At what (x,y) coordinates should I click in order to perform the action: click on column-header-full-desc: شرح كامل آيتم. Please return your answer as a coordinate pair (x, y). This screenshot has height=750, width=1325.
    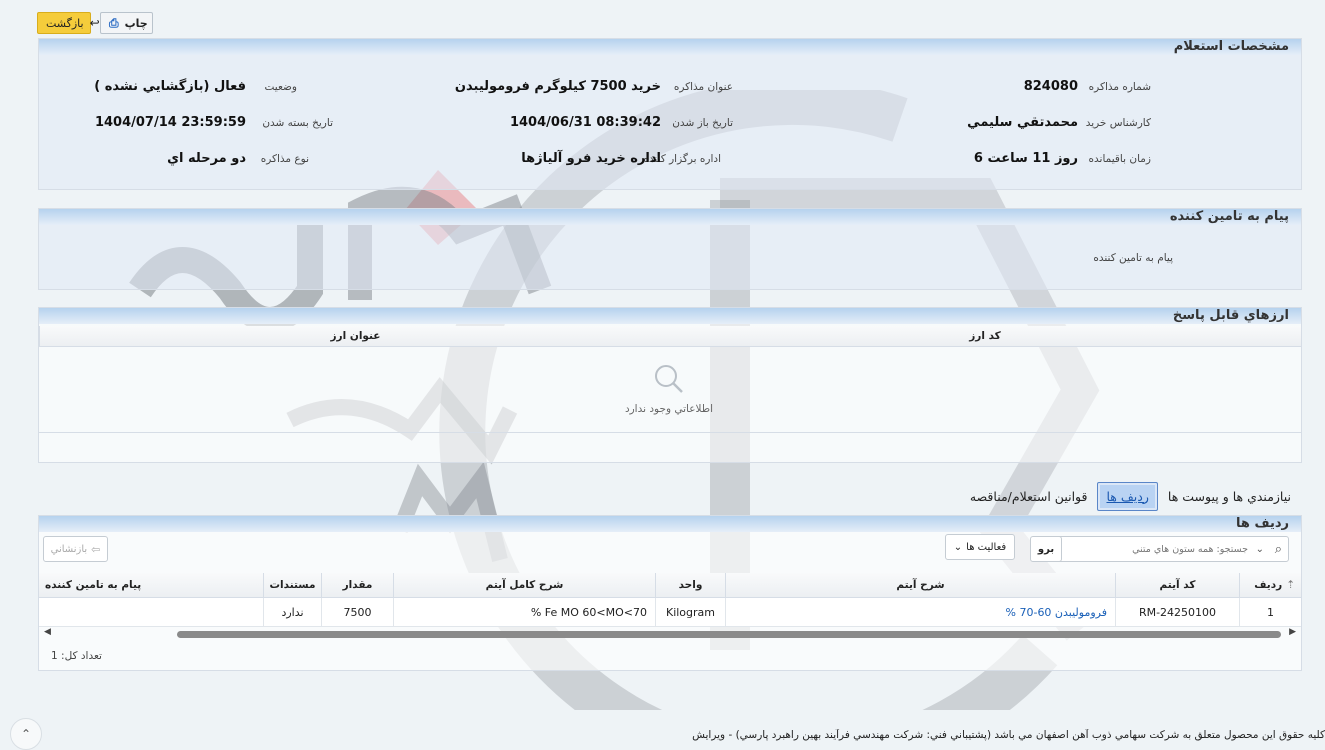
    Looking at the image, I should click on (524, 585).